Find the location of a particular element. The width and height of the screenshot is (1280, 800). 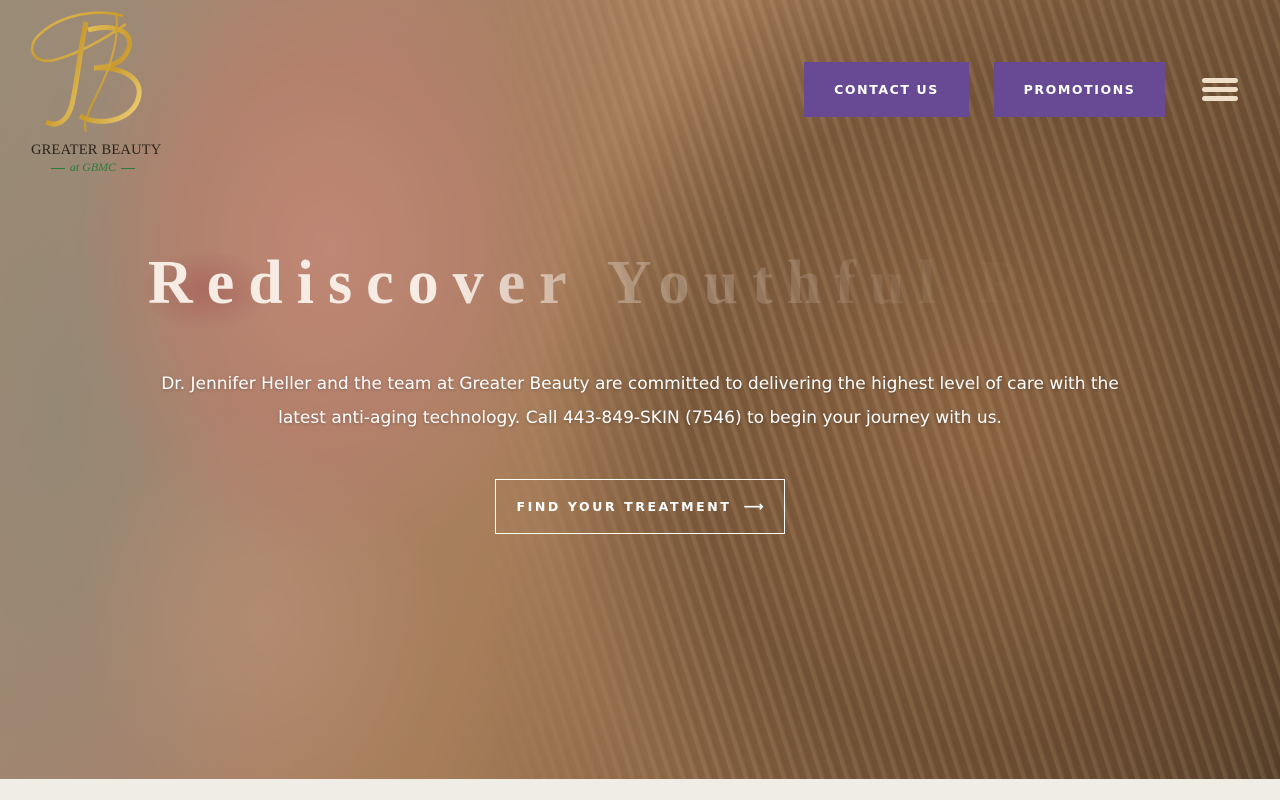

hero-headline: Rediscover Youthful Radiance is located at coordinates (648, 283).